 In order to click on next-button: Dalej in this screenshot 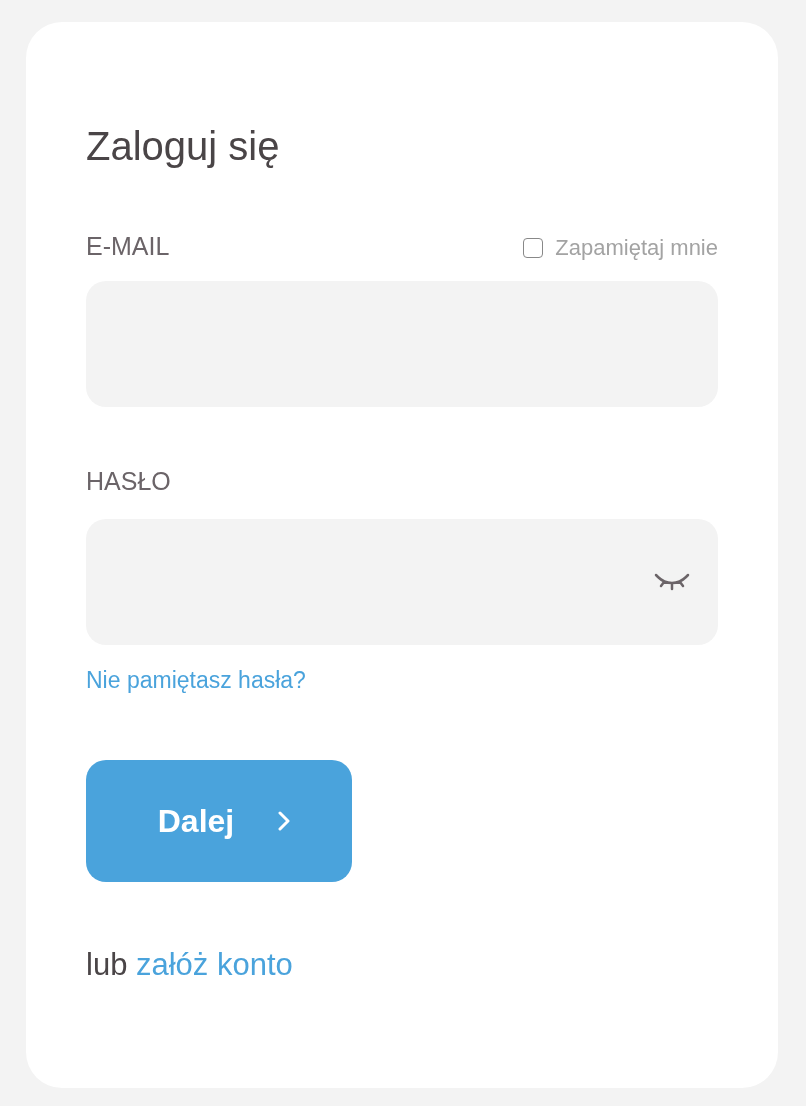, I will do `click(219, 820)`.